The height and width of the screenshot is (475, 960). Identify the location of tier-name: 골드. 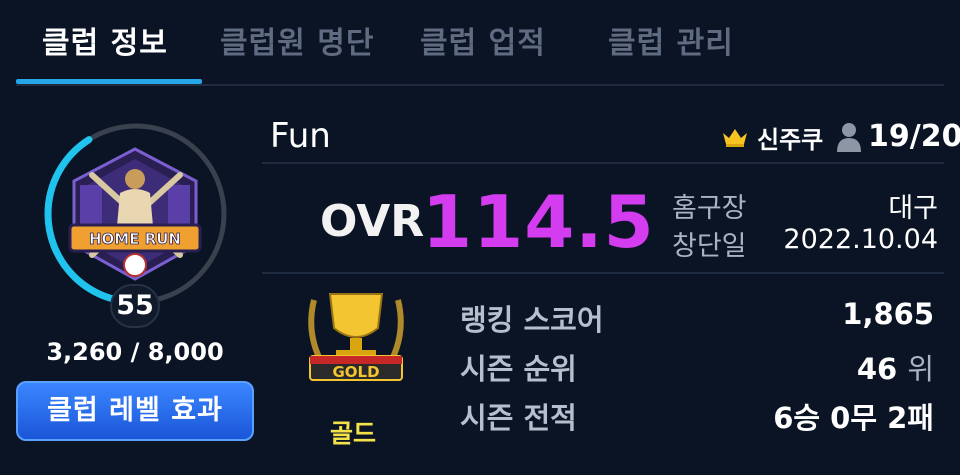
(353, 433).